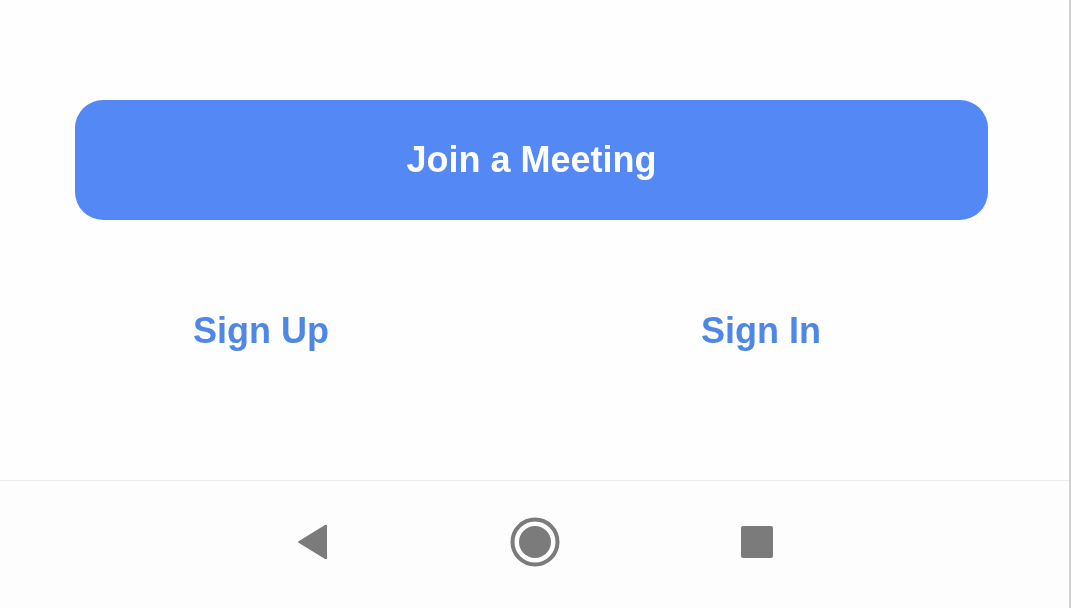 The width and height of the screenshot is (1071, 608). I want to click on home-icon, so click(534, 541).